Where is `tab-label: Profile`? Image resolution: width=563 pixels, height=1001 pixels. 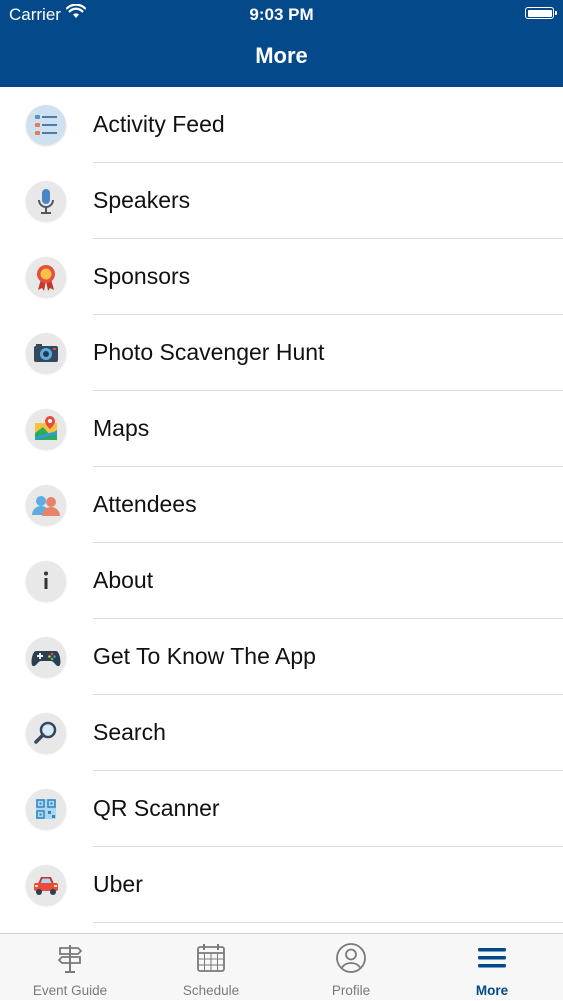 tab-label: Profile is located at coordinates (351, 990).